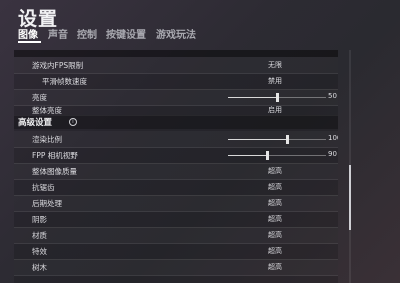  What do you see at coordinates (275, 110) in the screenshot?
I see `overall-brightness-value: 启用` at bounding box center [275, 110].